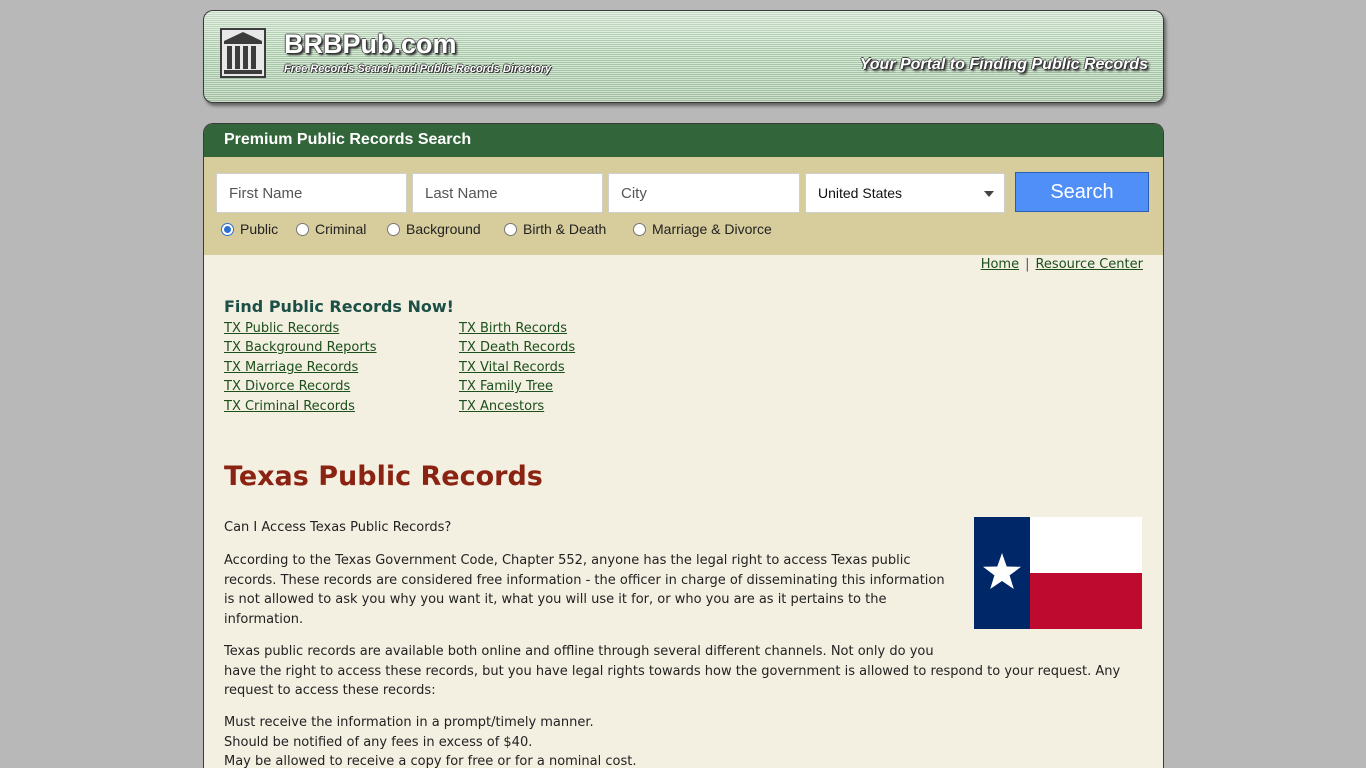 This screenshot has width=1366, height=768. Describe the element at coordinates (989, 194) in the screenshot. I see `chevron-down-icon` at that location.